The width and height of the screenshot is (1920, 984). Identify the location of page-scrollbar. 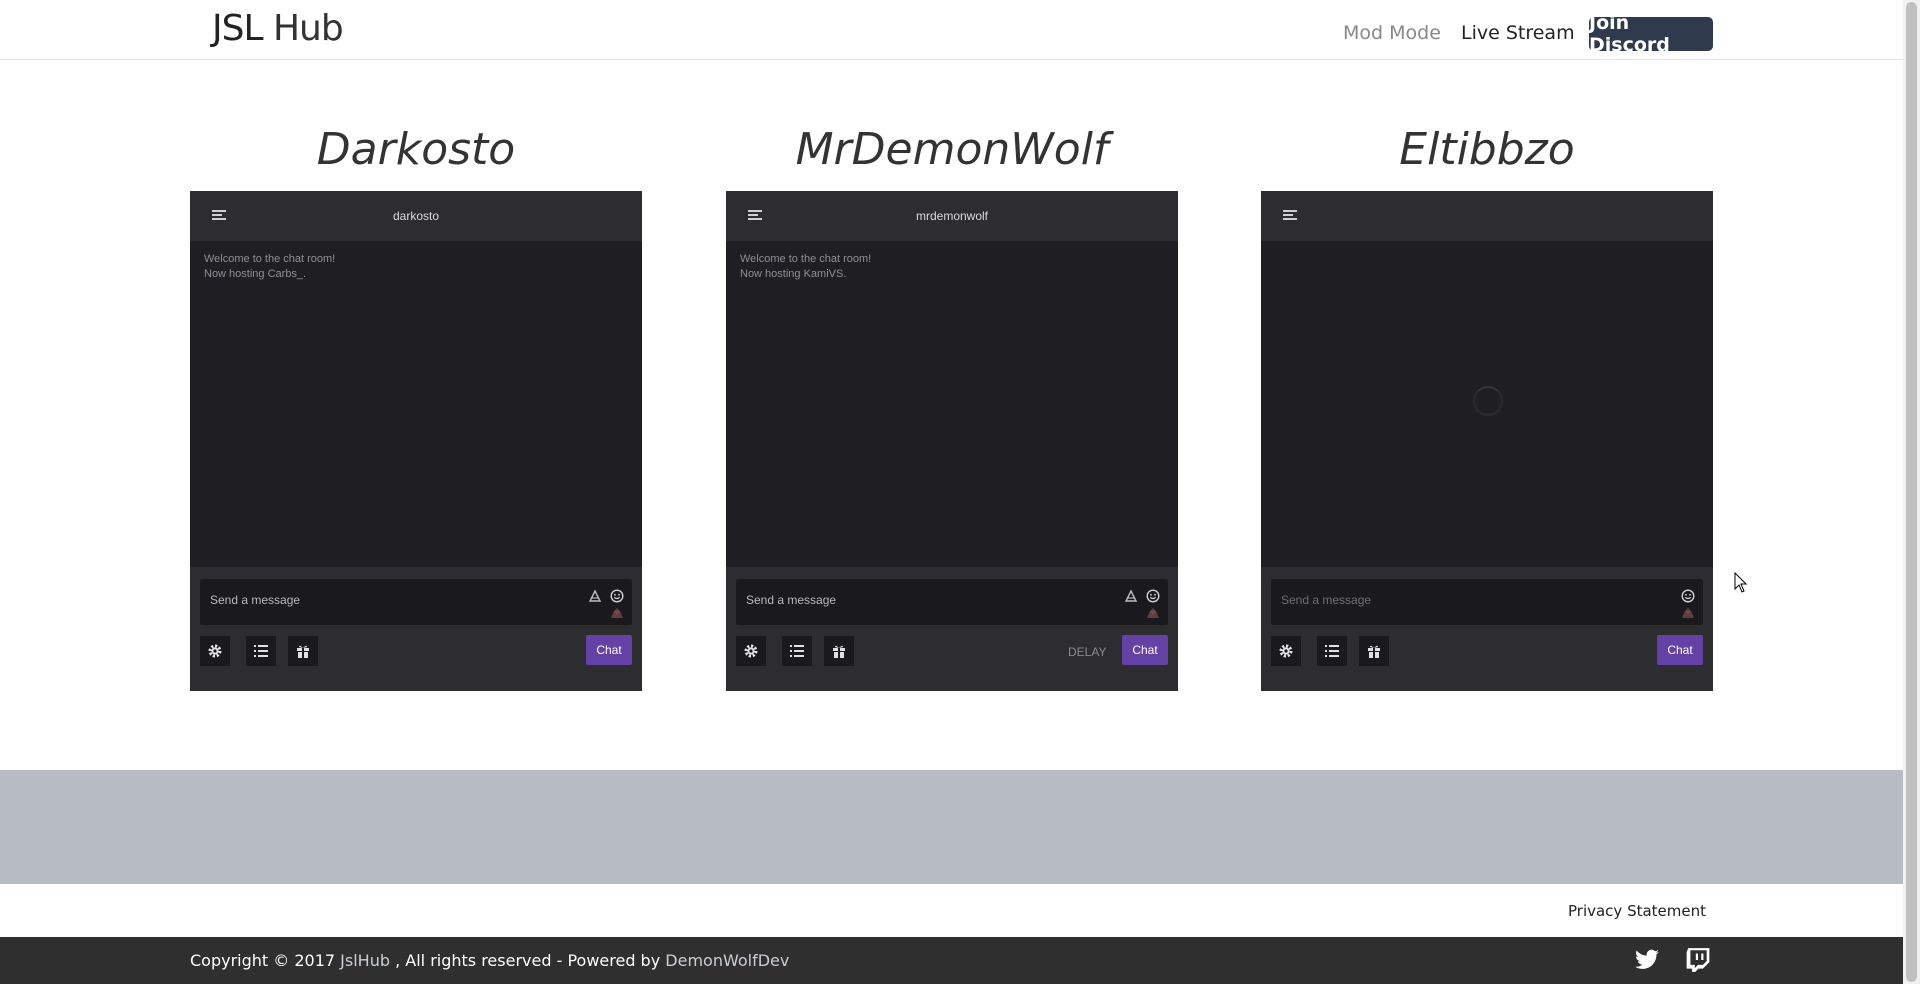
(1911, 492).